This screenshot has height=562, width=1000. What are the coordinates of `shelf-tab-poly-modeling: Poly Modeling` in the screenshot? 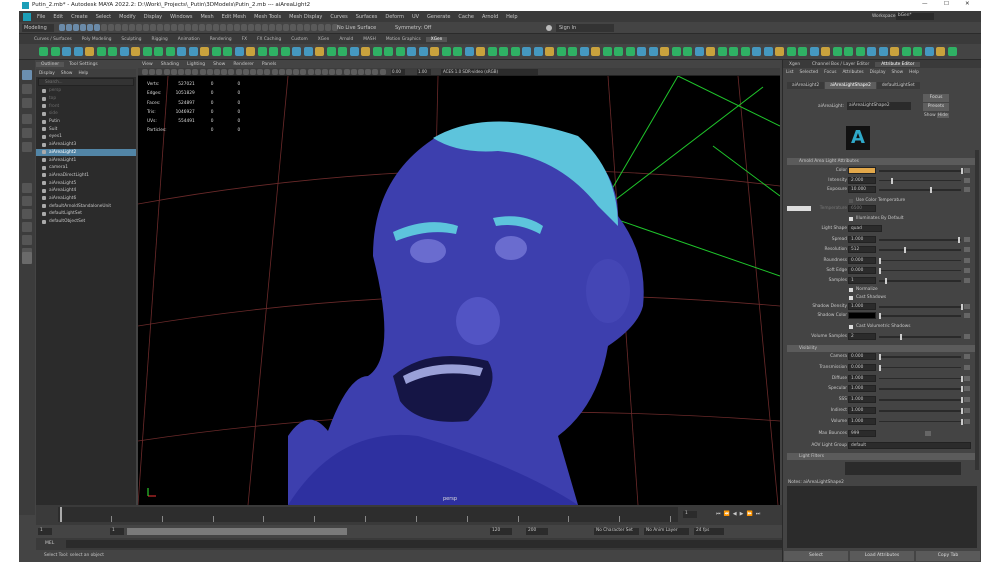 It's located at (97, 39).